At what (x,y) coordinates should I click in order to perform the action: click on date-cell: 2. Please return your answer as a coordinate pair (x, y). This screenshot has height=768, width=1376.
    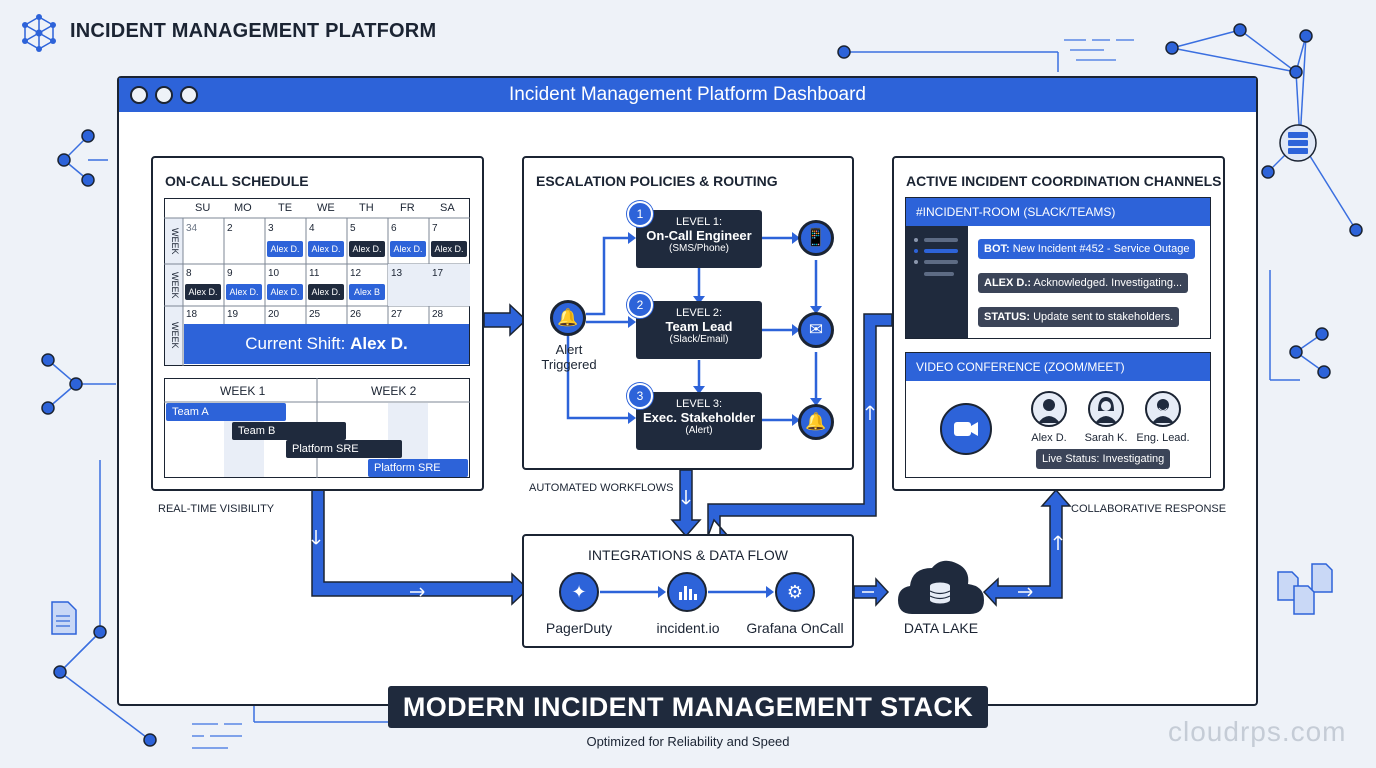
    Looking at the image, I should click on (230, 228).